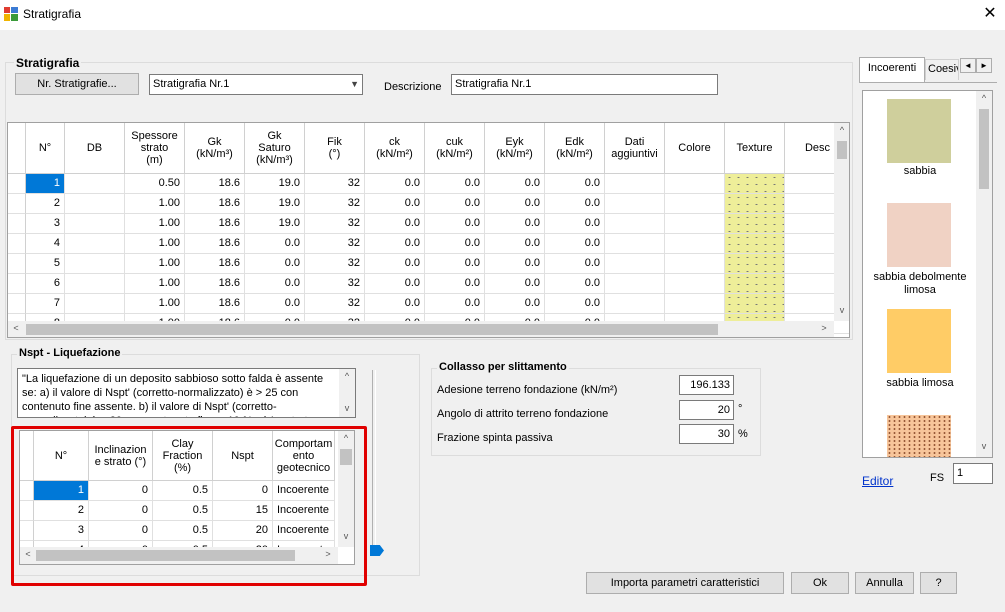 The height and width of the screenshot is (612, 1005). I want to click on angolo-input: 20, so click(706, 410).